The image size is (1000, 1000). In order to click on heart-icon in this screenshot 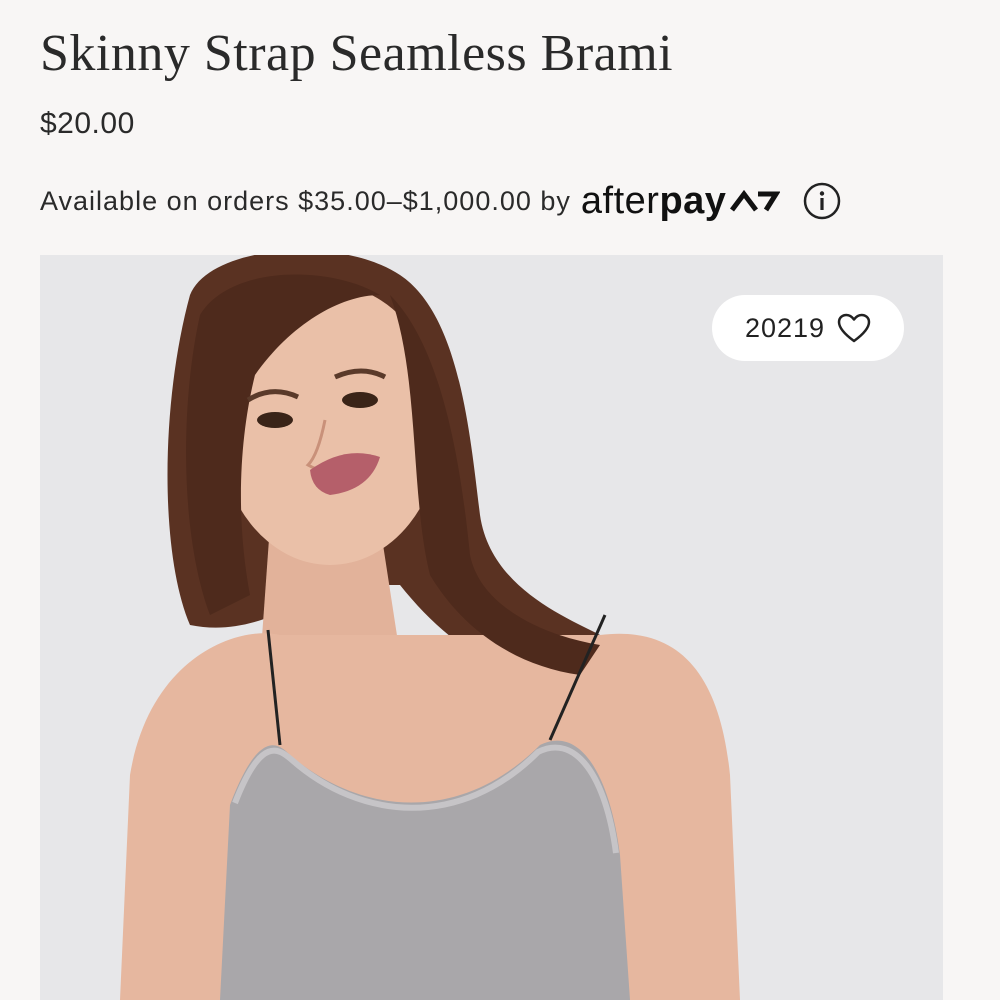, I will do `click(854, 328)`.